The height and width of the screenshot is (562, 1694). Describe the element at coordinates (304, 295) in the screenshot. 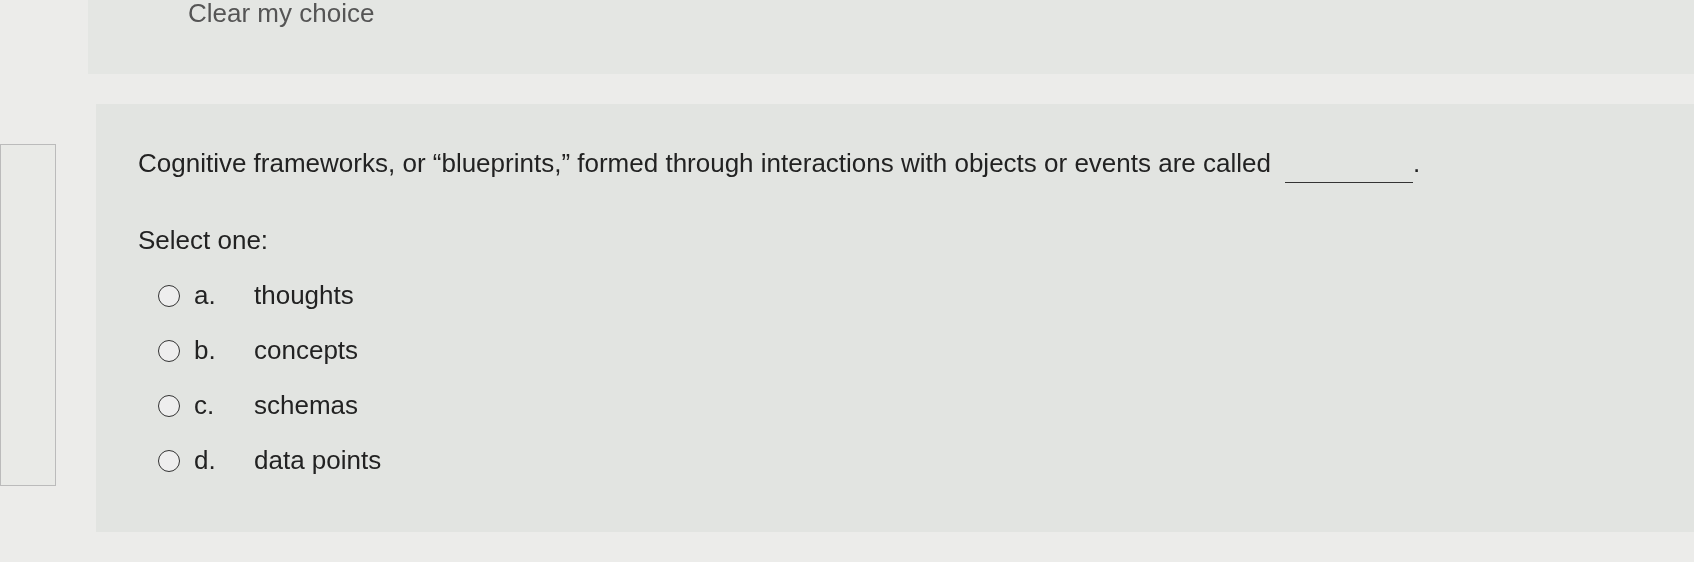

I see `option-label: thoughts` at that location.